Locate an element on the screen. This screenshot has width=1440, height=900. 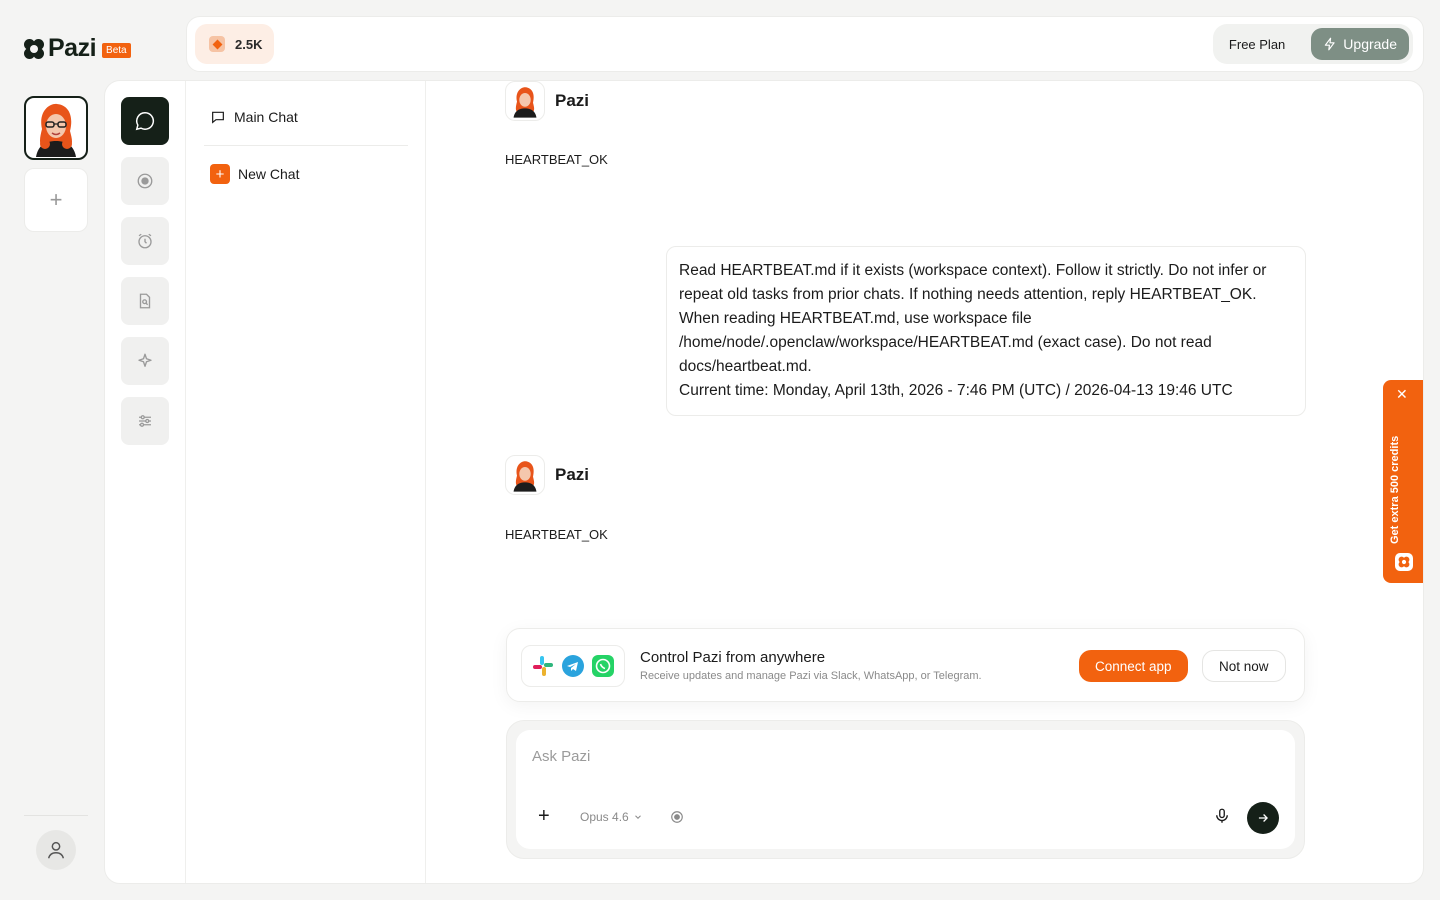
new-chat-button: + New Chat is located at coordinates (254, 174).